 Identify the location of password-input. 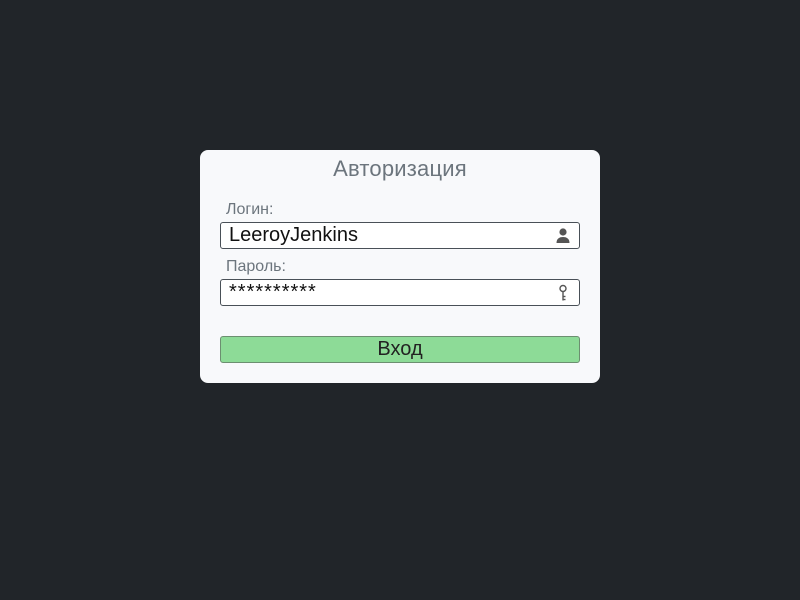
(386, 292).